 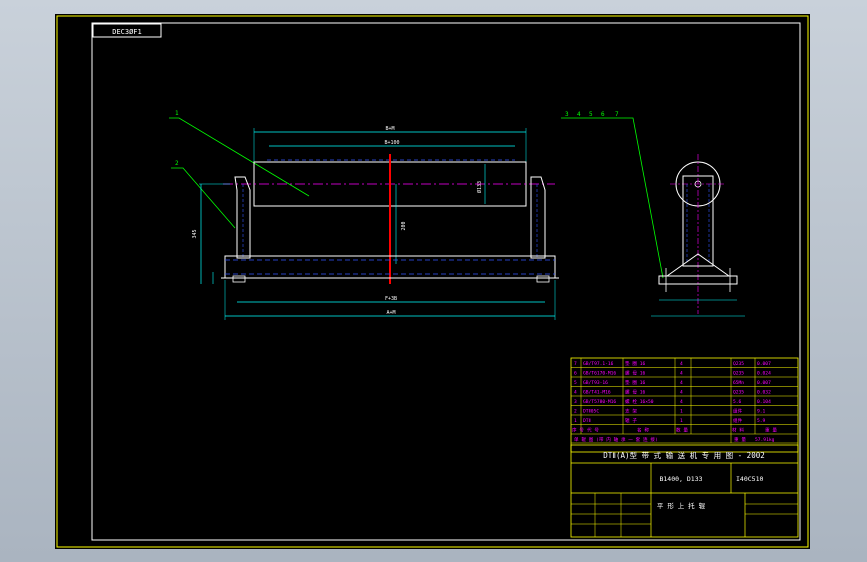 I want to click on parts-row-spec: GB/T97.1-16, so click(x=598, y=364).